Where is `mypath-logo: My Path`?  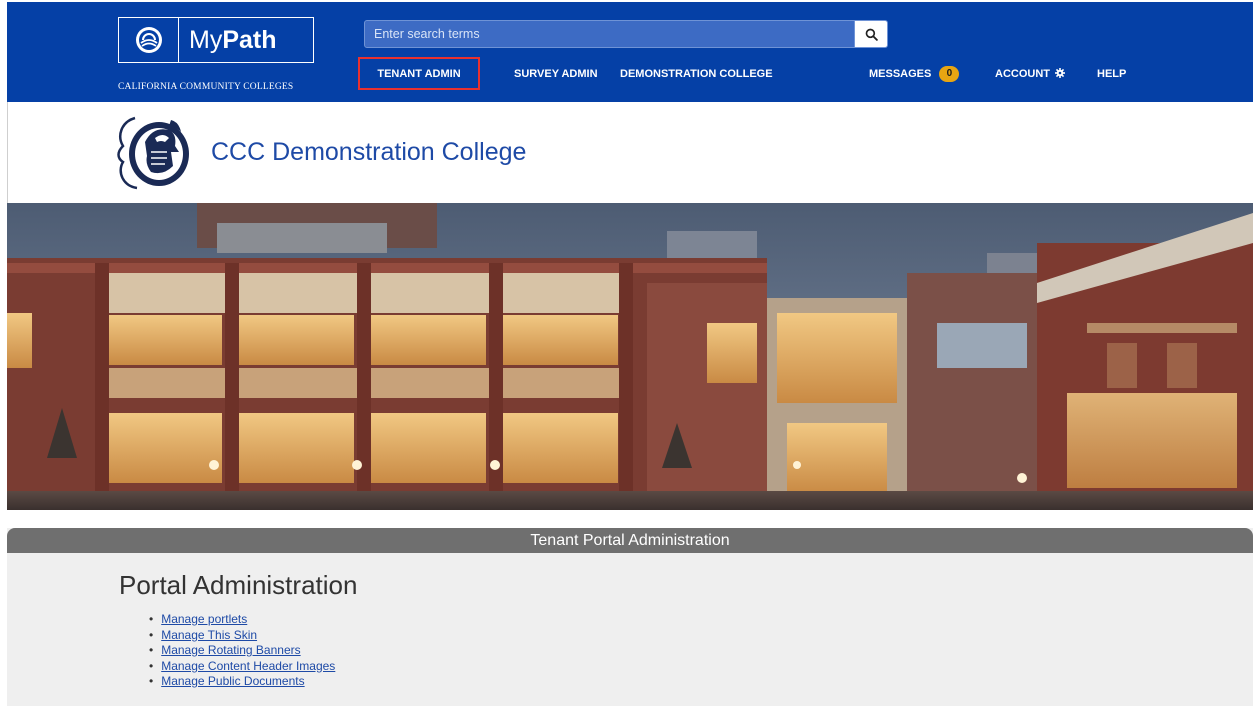
mypath-logo: My Path is located at coordinates (216, 40).